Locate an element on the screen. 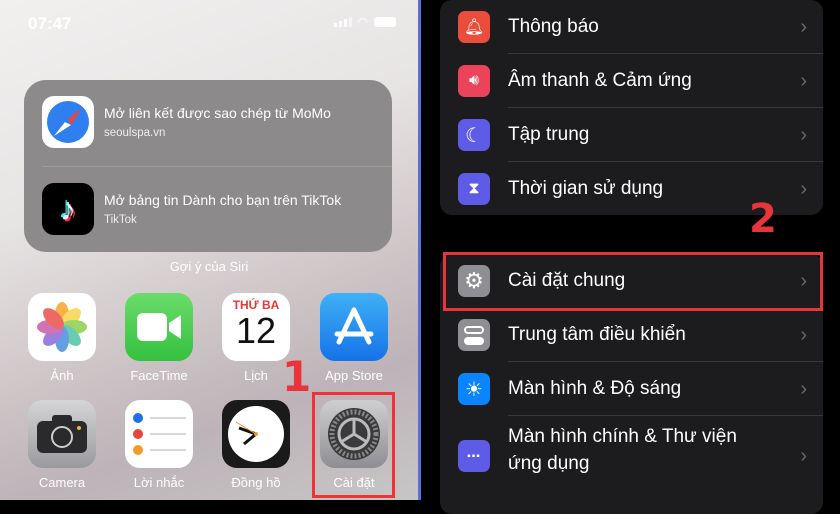  settings-row-sounds: 🔊︎ Âm thanh & Cảm ứng › is located at coordinates (631, 81).